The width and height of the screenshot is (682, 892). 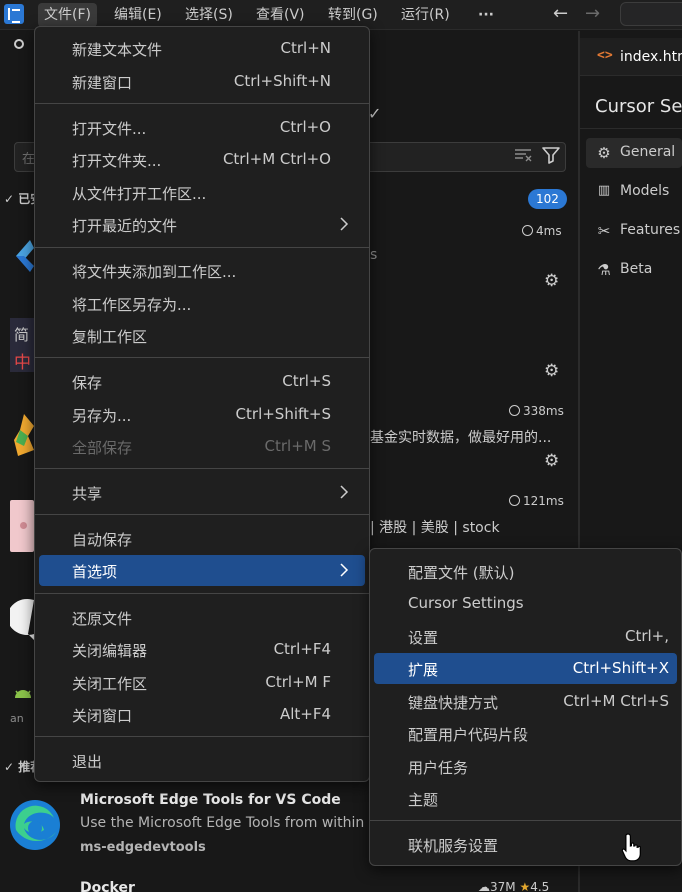 What do you see at coordinates (202, 492) in the screenshot?
I see `menu-item-share: 共享` at bounding box center [202, 492].